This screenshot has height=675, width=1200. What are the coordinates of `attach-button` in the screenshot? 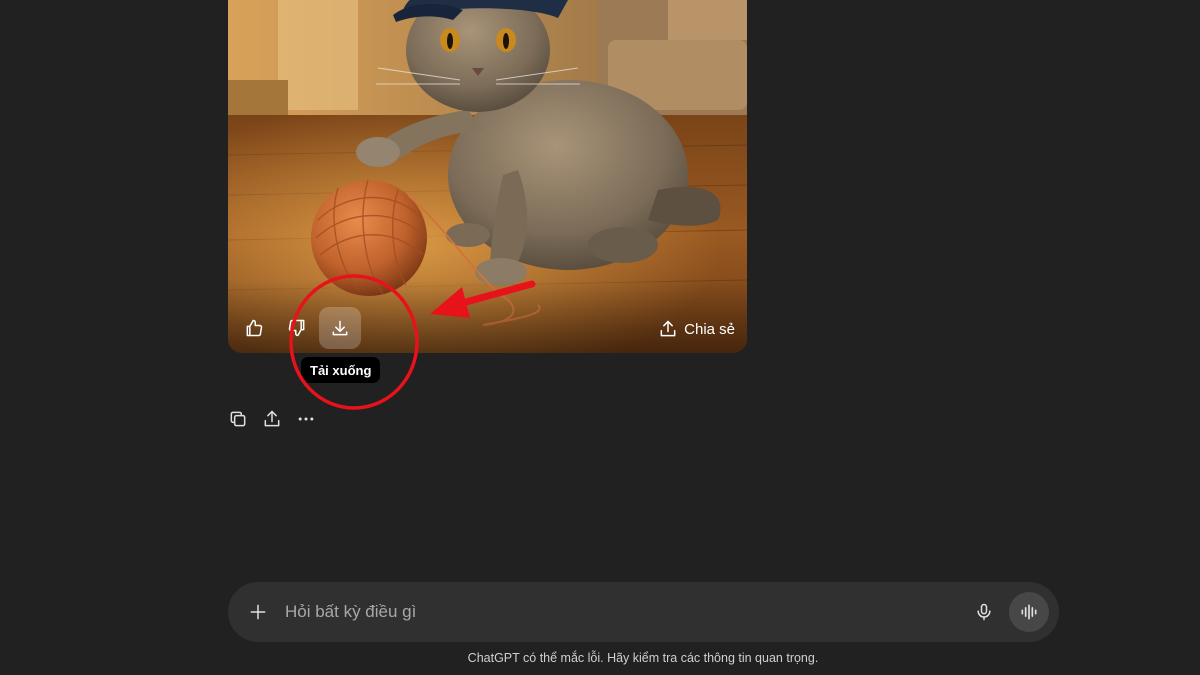 It's located at (258, 612).